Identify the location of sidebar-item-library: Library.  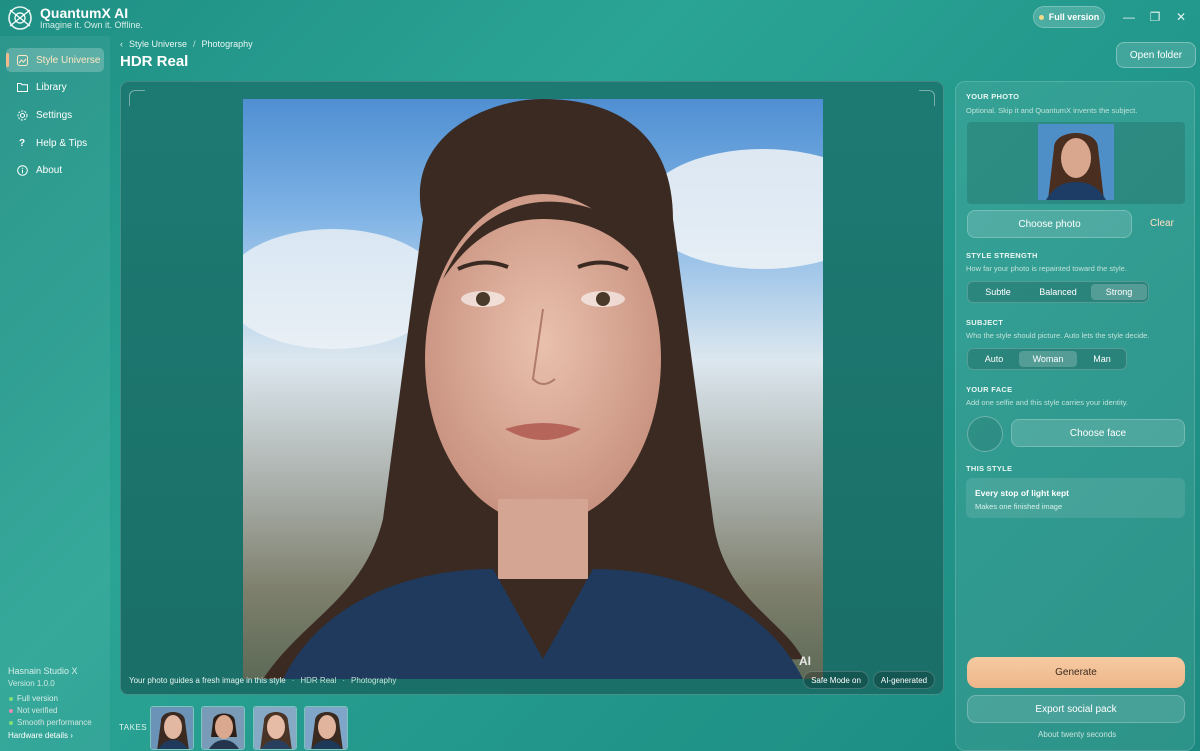
(55, 87).